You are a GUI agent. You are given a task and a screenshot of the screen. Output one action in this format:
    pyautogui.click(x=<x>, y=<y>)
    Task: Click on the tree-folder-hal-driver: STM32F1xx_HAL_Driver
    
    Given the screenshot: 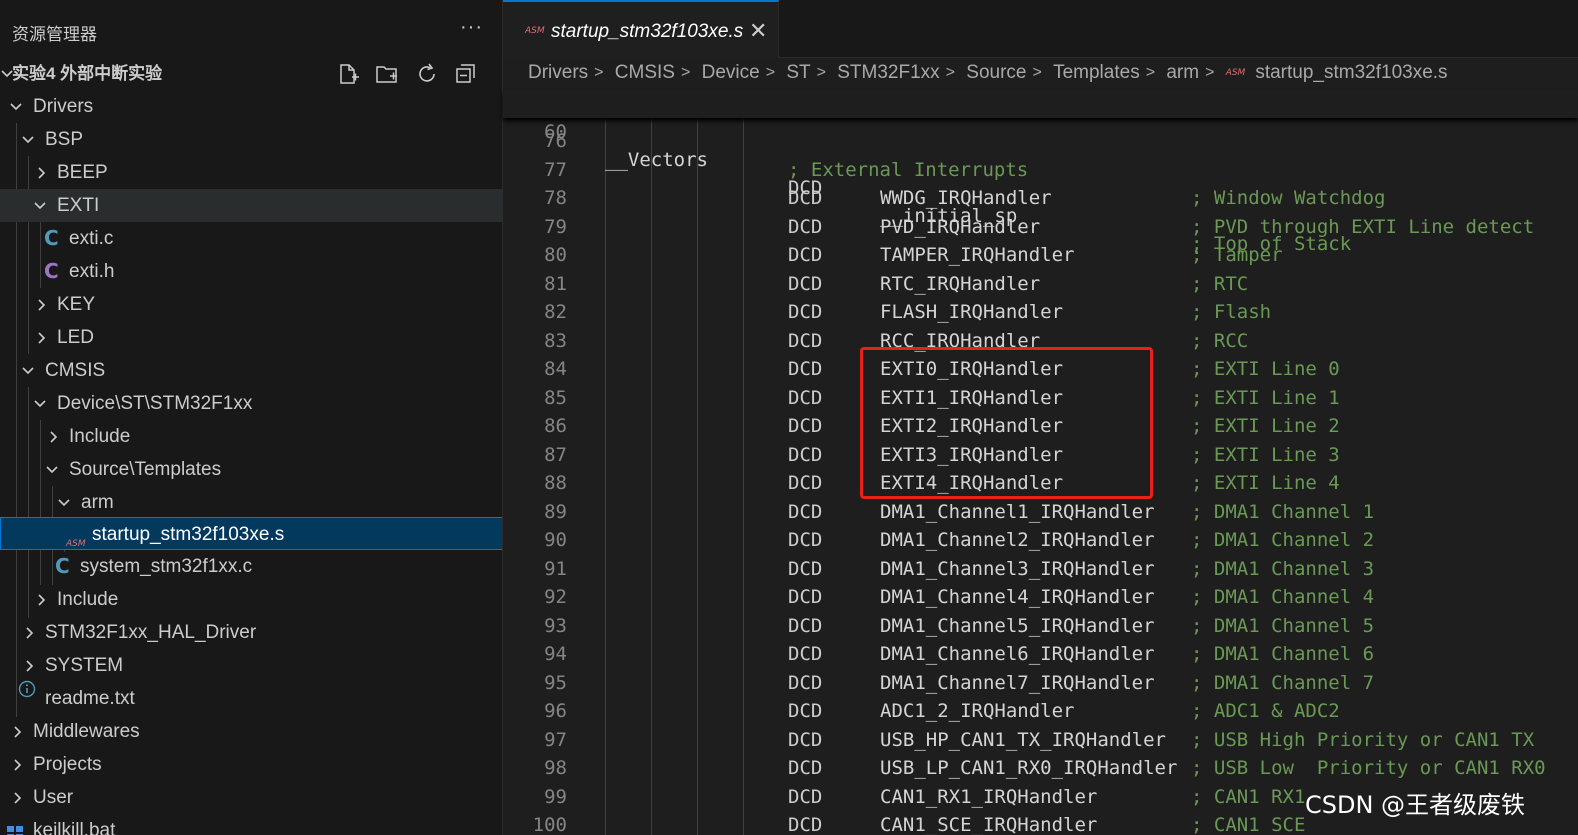 What is the action you would take?
    pyautogui.click(x=251, y=632)
    